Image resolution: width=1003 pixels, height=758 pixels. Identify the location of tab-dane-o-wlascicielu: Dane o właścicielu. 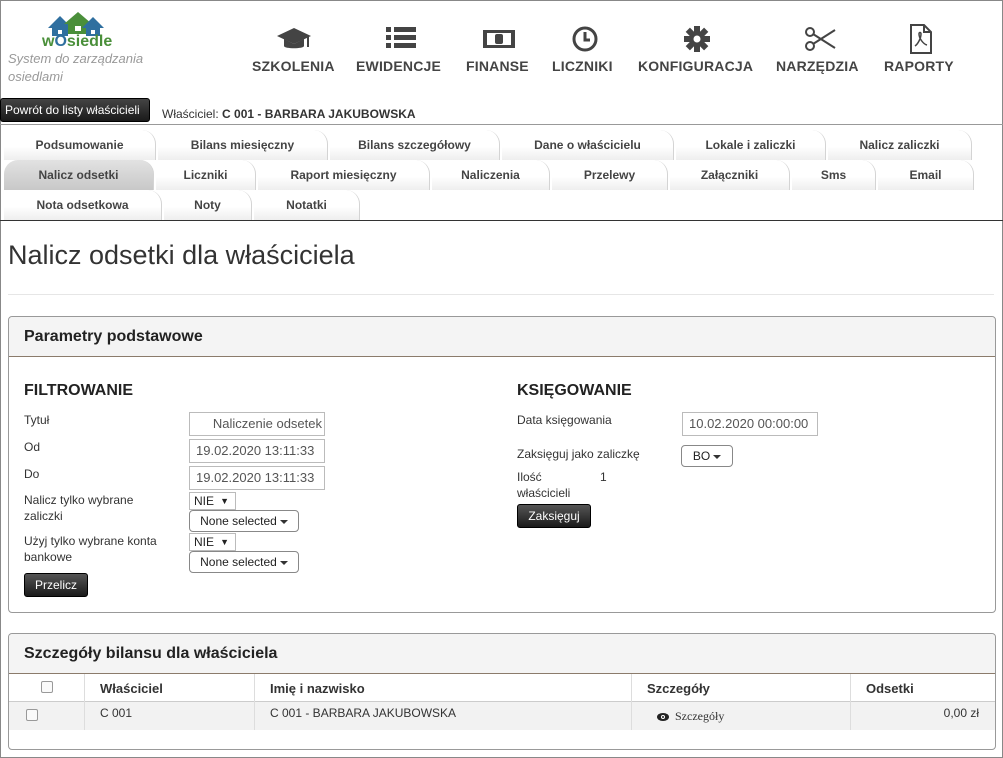
(588, 145).